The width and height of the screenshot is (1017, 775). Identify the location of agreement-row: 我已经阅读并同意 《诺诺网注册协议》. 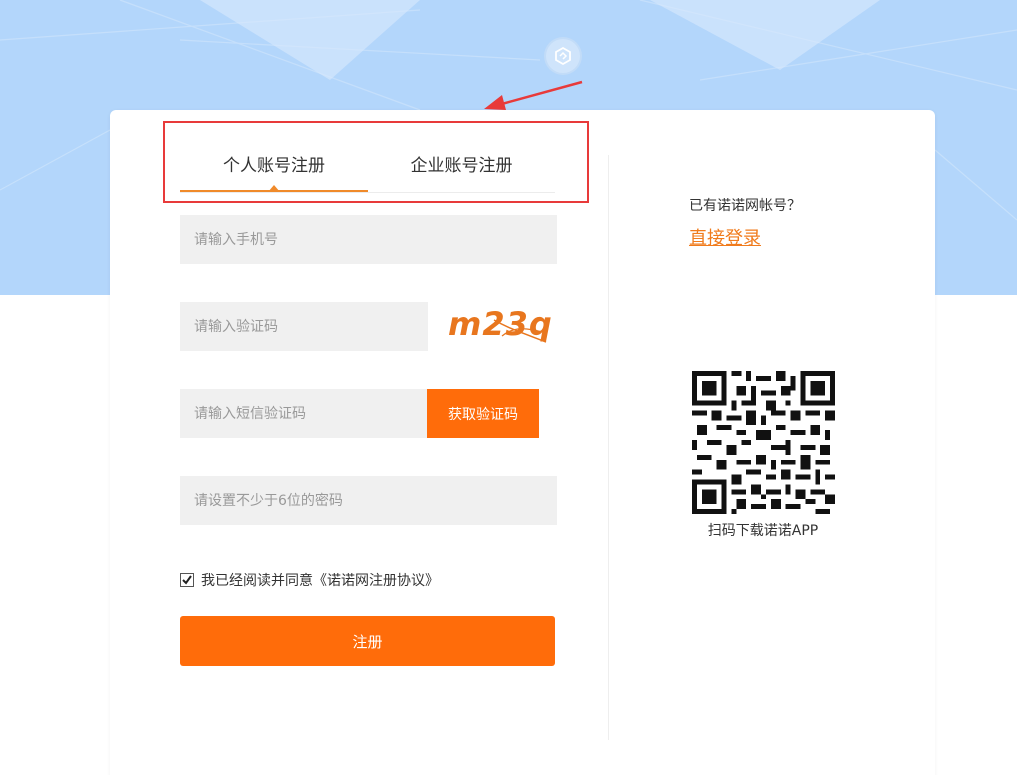
(309, 580).